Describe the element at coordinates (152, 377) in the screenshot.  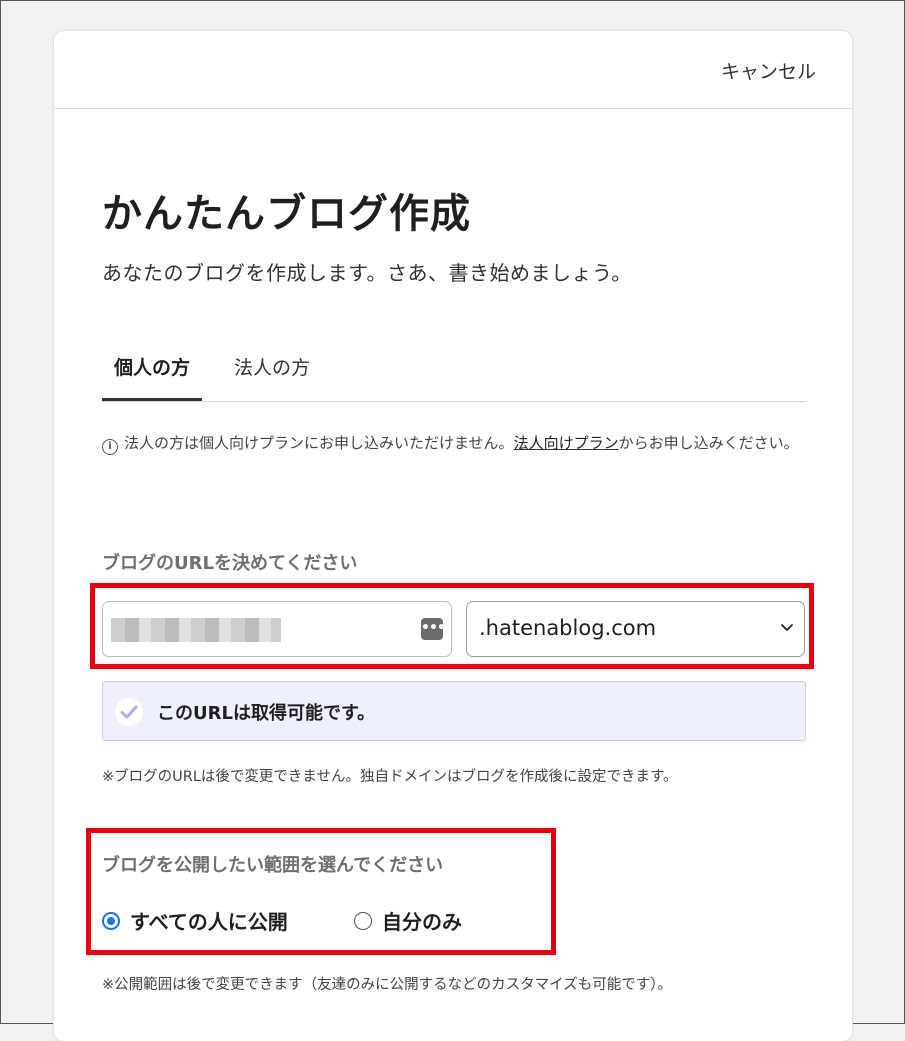
I see `tab-personal: 個人の方` at that location.